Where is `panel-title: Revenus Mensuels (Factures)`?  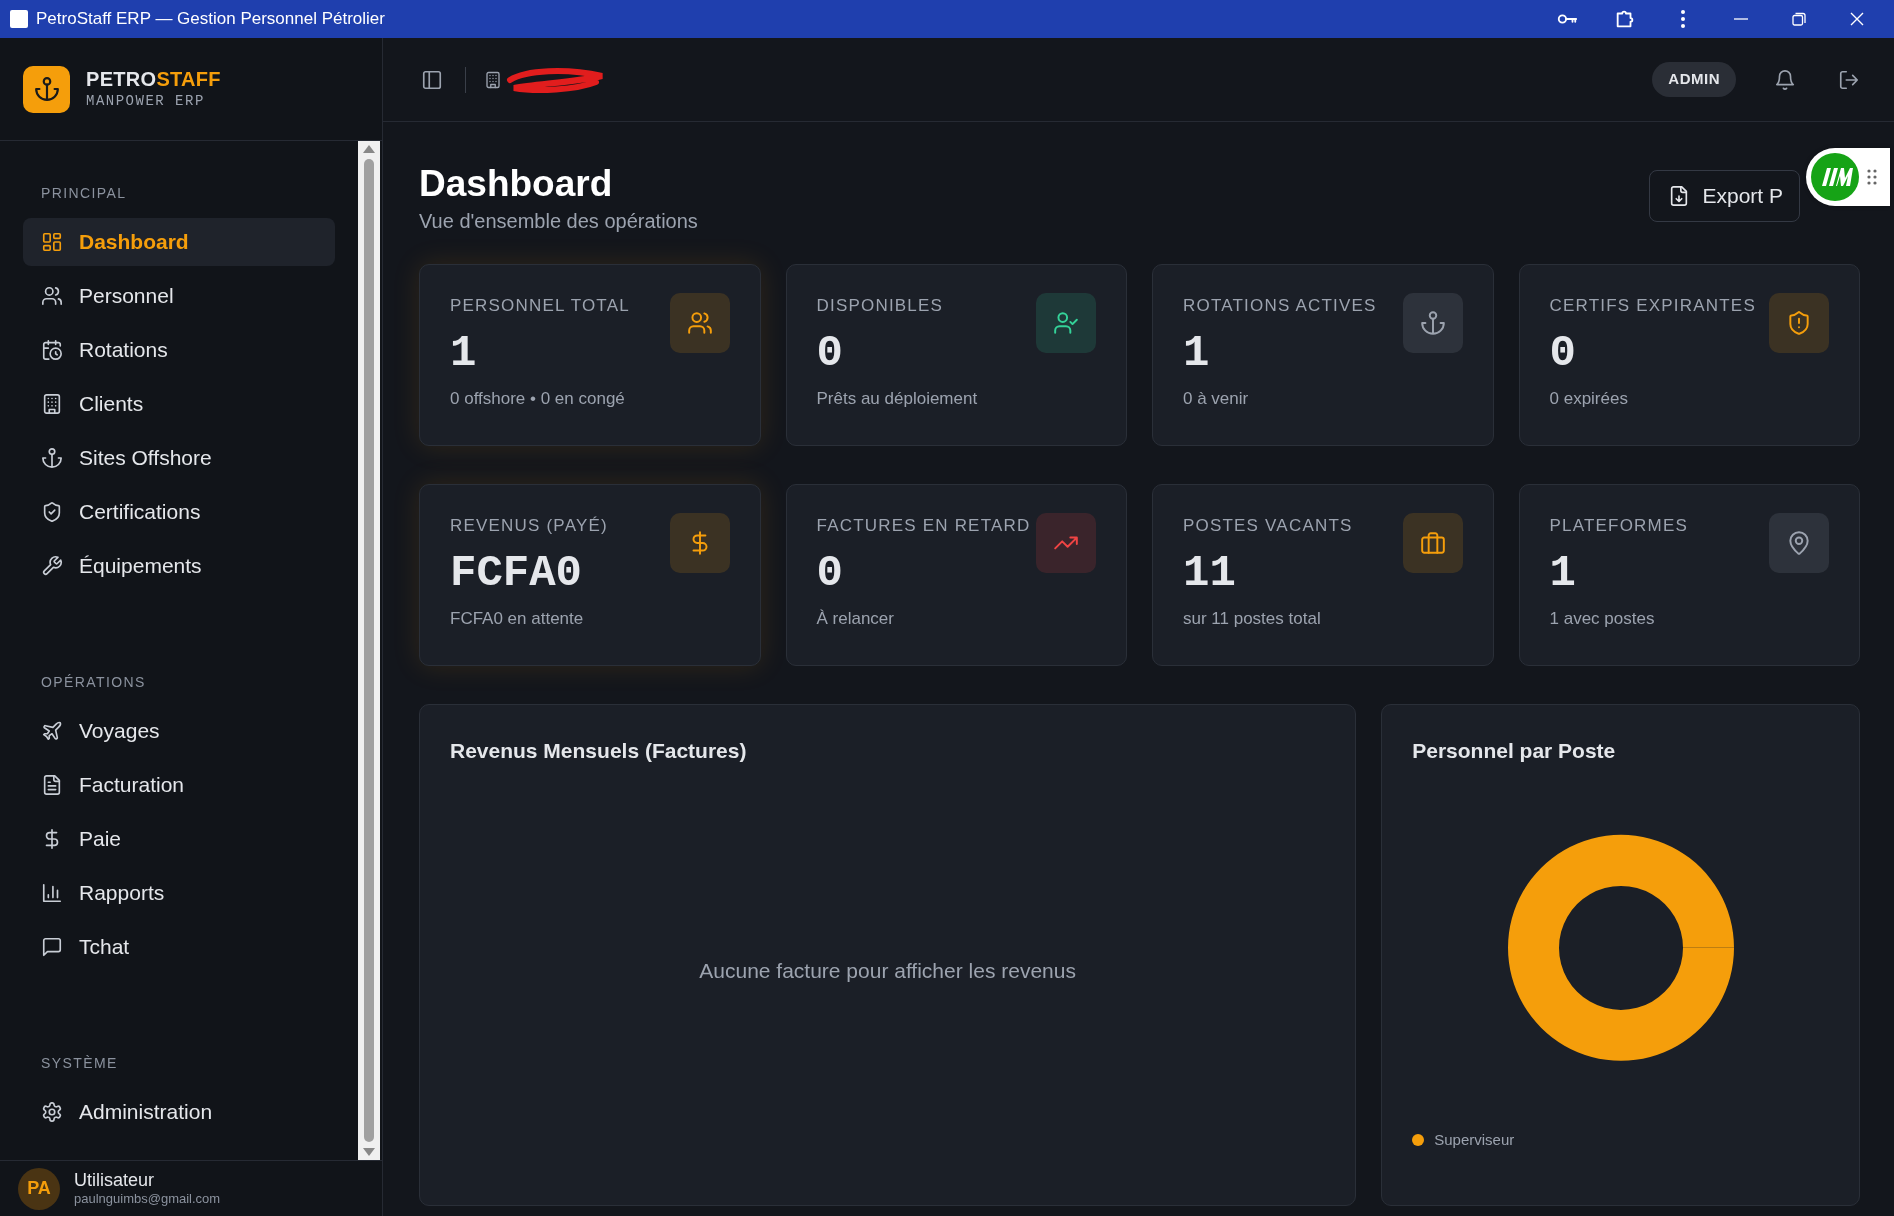
panel-title: Revenus Mensuels (Factures) is located at coordinates (599, 751).